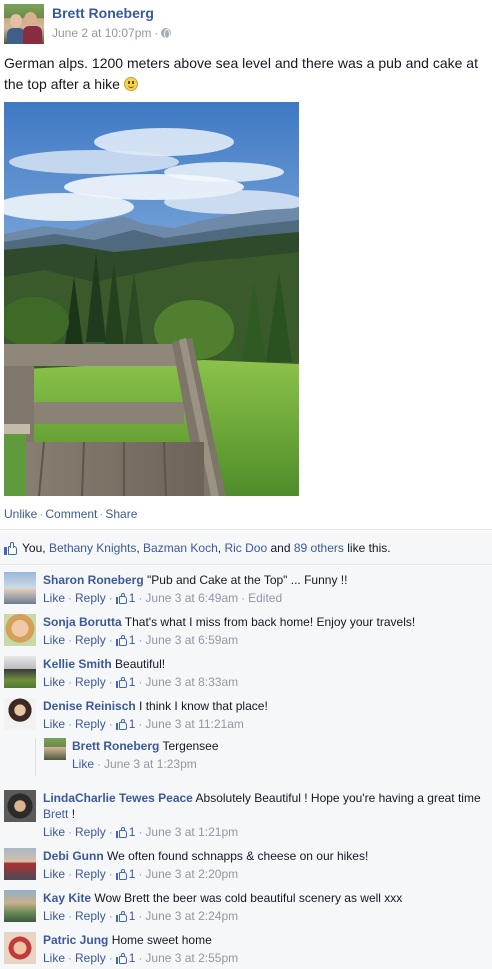 Image resolution: width=492 pixels, height=969 pixels. What do you see at coordinates (103, 13) in the screenshot?
I see `poster-name: Brett Roneberg` at bounding box center [103, 13].